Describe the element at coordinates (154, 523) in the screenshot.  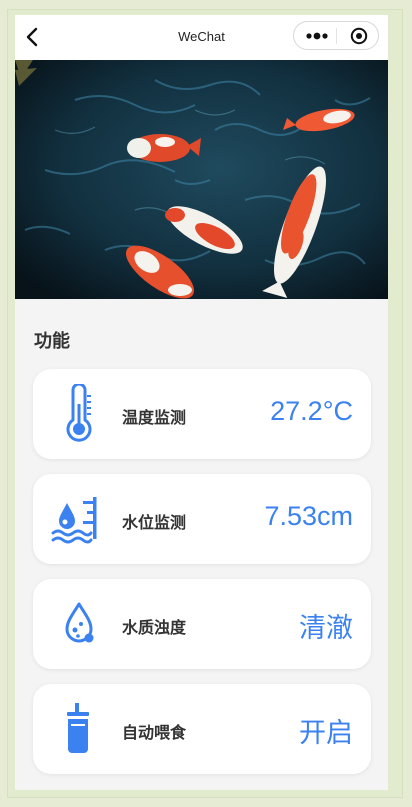
I see `card-label: 水位监测` at that location.